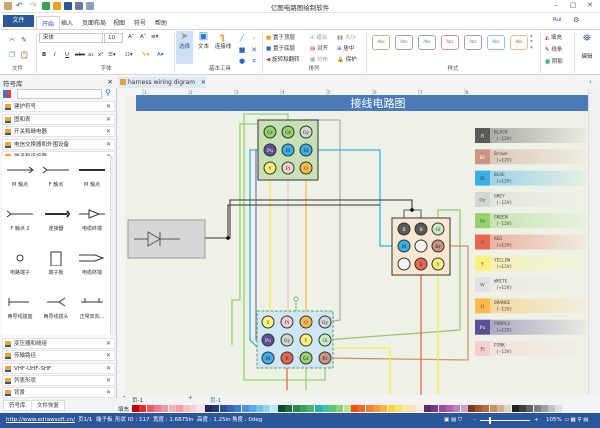 The width and height of the screenshot is (600, 428). I want to click on connector-tool-button: ┓ 连接线, so click(223, 47).